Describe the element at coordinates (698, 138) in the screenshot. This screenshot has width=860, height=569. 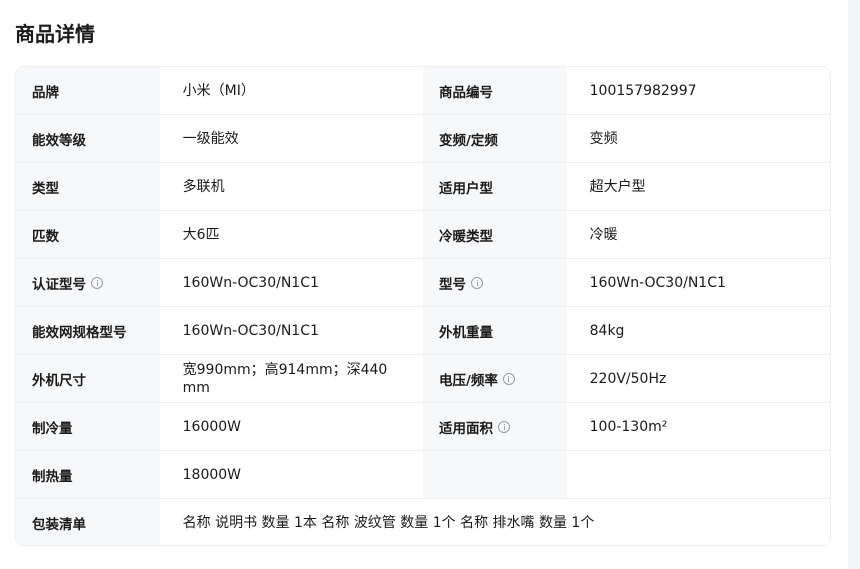
I see `spec-value-inverter: 变频` at that location.